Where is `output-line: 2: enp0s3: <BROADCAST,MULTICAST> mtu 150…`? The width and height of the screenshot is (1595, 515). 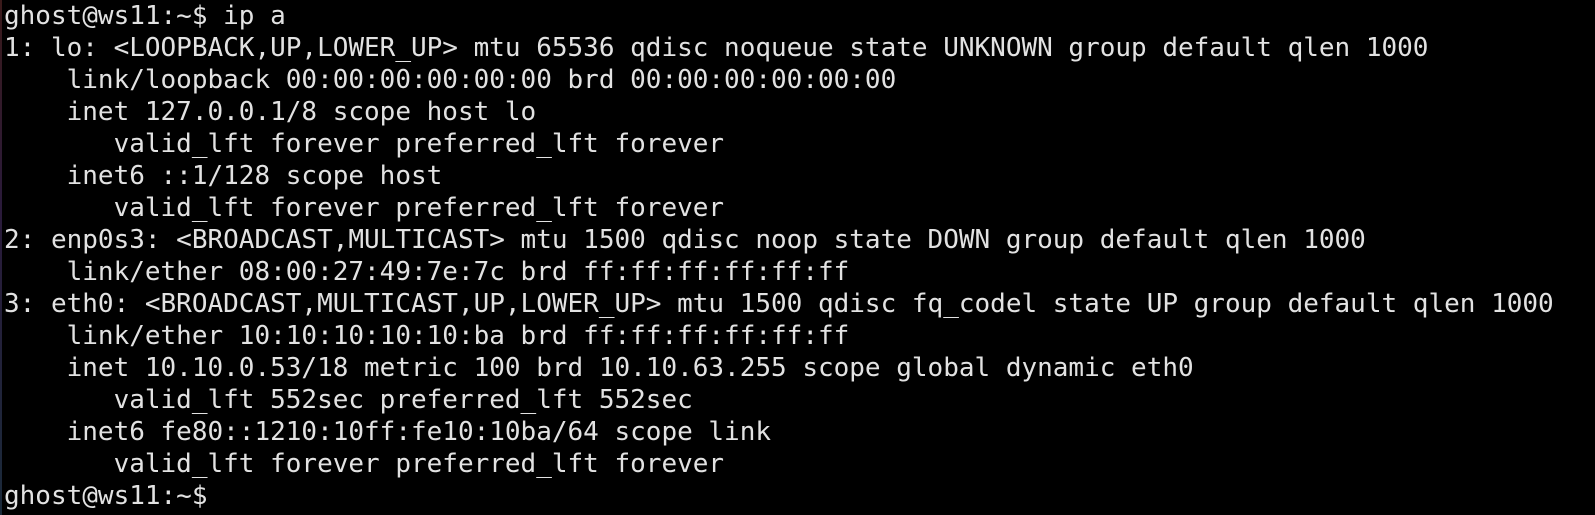
output-line: 2: enp0s3: <BROADCAST,MULTICAST> mtu 150… is located at coordinates (685, 240).